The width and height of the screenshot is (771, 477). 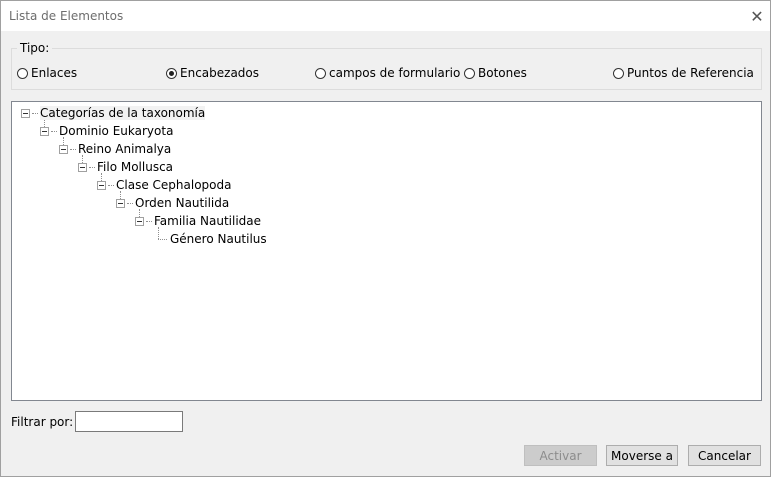 I want to click on radio-form-fields-label: campos de formulario, so click(x=395, y=73).